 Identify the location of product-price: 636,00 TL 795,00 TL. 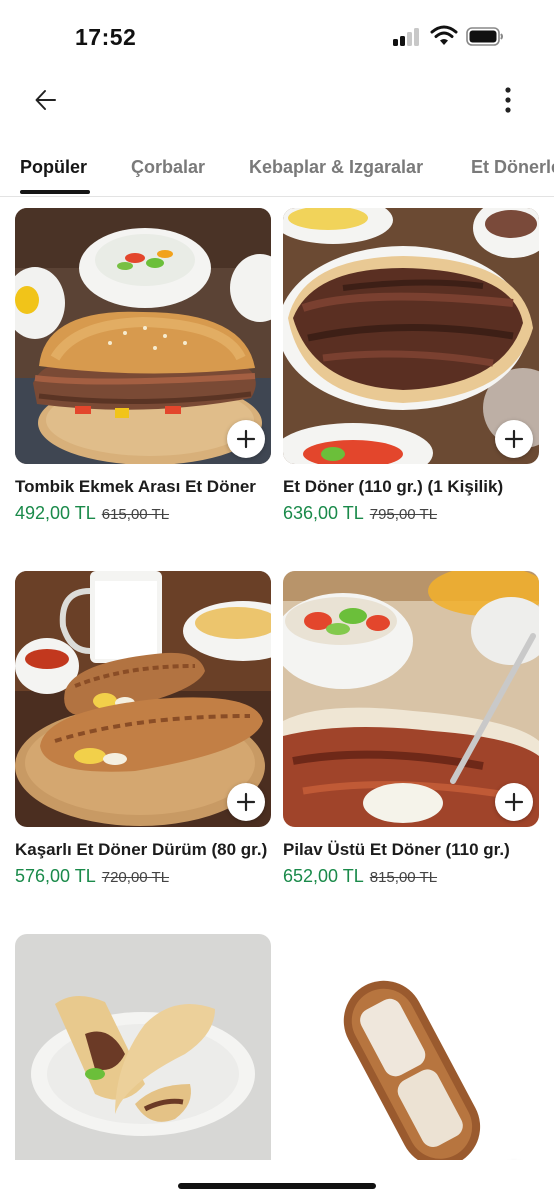
(411, 514).